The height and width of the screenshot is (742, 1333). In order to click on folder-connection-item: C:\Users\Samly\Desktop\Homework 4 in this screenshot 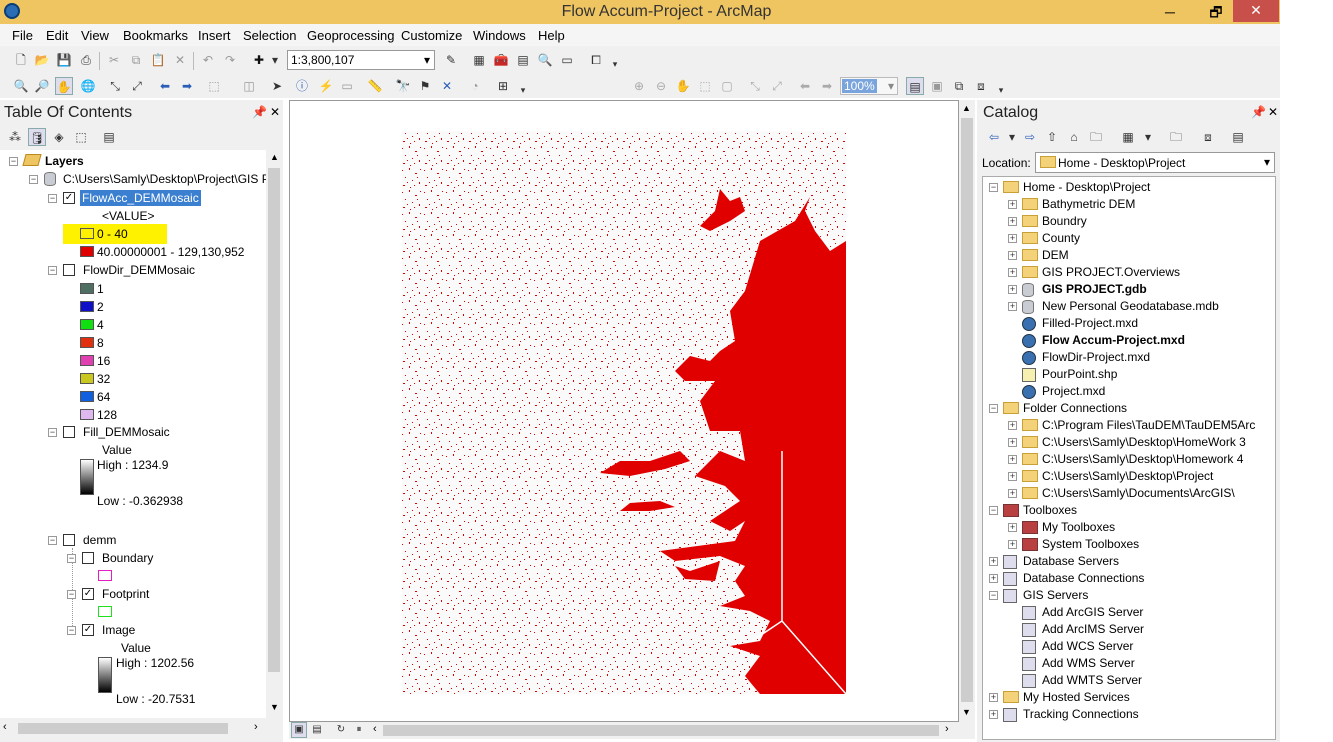, I will do `click(1142, 459)`.